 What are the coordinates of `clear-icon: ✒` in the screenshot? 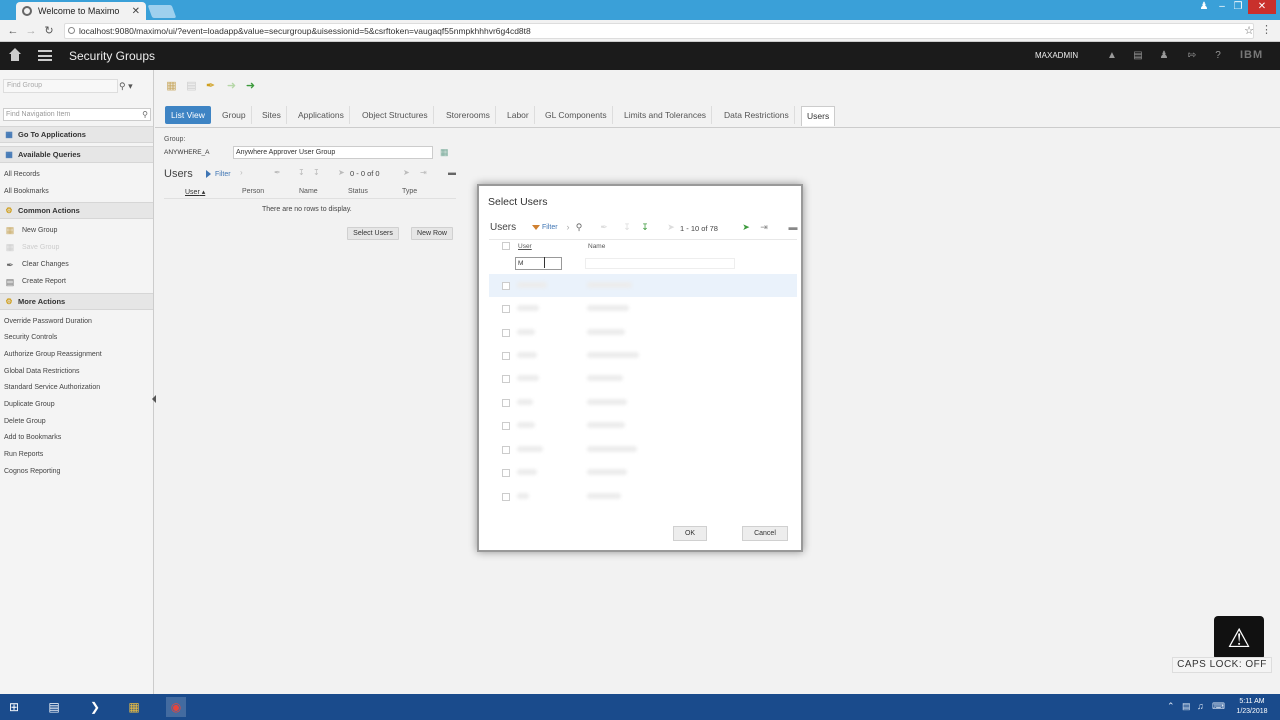 It's located at (210, 86).